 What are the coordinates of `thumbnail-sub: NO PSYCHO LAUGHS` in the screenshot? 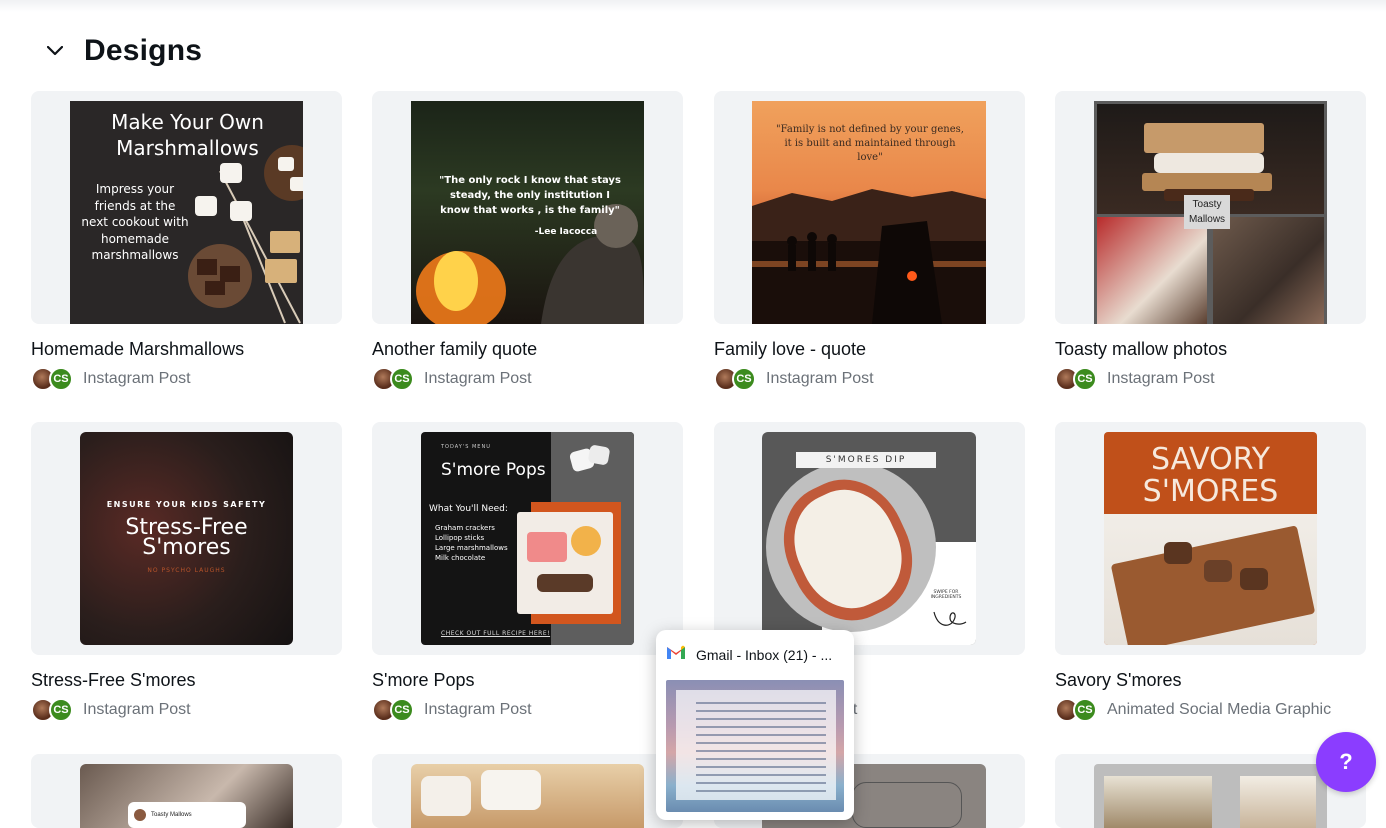 It's located at (186, 570).